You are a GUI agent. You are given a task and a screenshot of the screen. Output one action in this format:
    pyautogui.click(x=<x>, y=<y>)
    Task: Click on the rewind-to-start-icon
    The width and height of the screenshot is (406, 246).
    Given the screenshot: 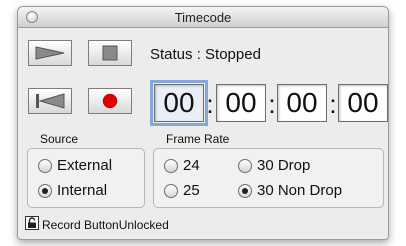 What is the action you would take?
    pyautogui.click(x=50, y=101)
    